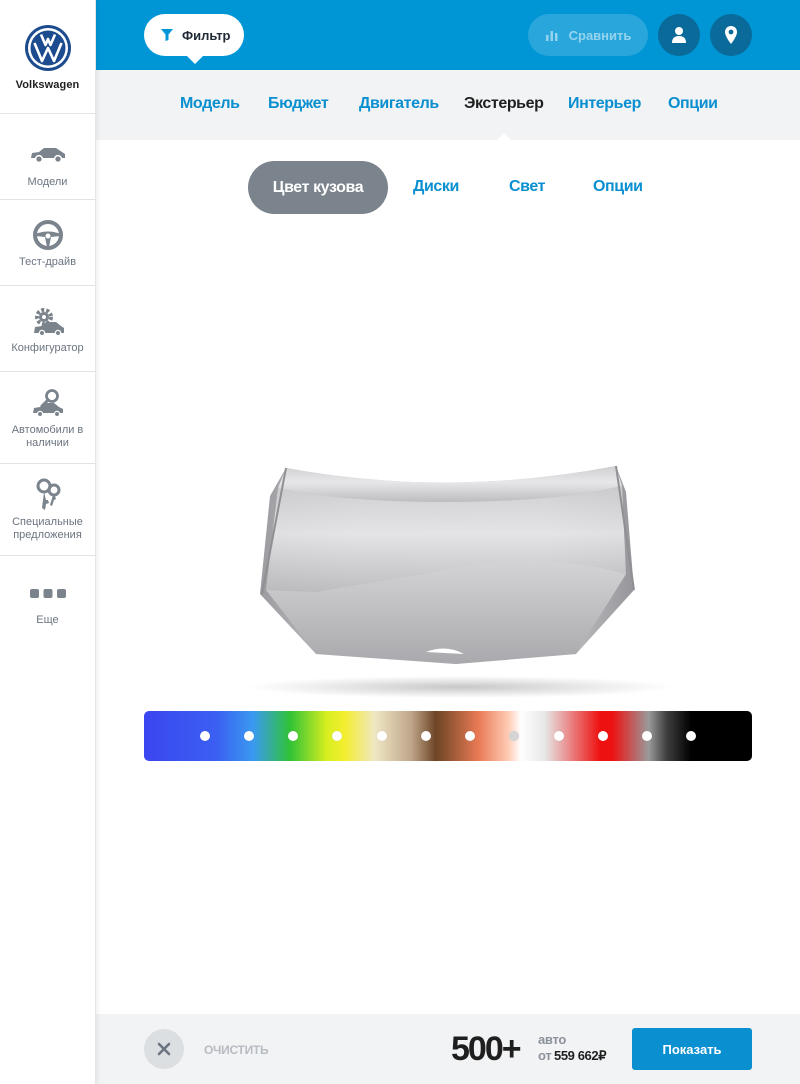  Describe the element at coordinates (448, 35) in the screenshot. I see `top-bar: Фильтр Сравнить` at that location.